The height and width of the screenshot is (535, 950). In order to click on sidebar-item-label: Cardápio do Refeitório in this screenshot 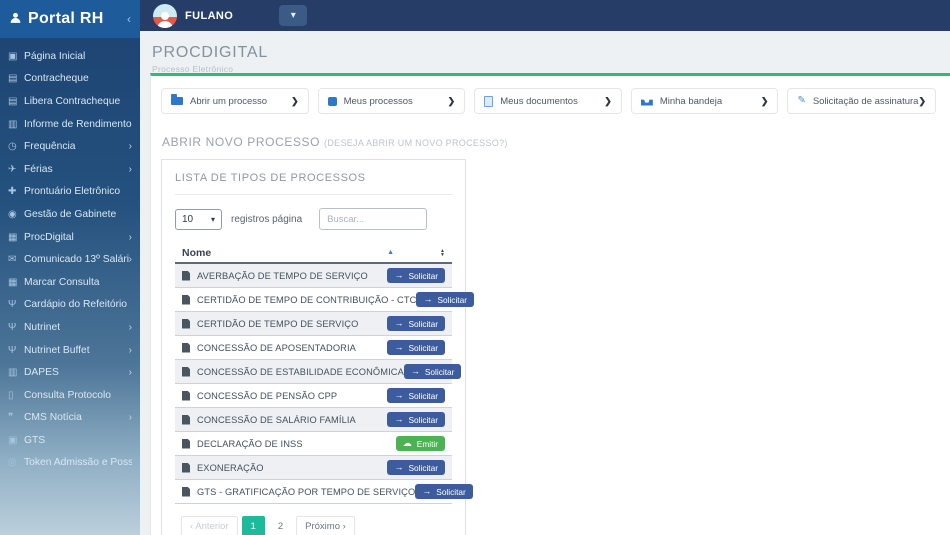, I will do `click(76, 305)`.